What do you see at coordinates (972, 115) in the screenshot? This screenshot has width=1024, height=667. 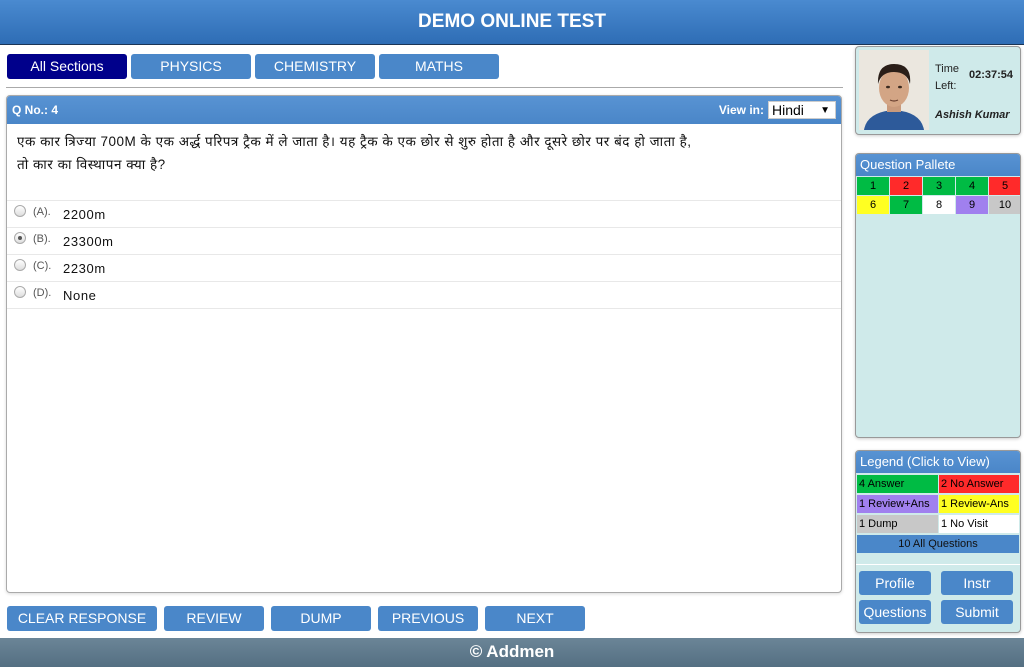 I see `candidate-name: Ashish Kumar` at bounding box center [972, 115].